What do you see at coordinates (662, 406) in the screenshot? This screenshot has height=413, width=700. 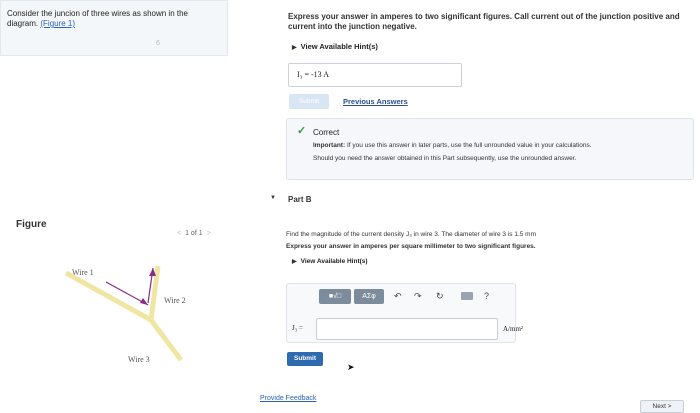 I see `next-button: Next >` at bounding box center [662, 406].